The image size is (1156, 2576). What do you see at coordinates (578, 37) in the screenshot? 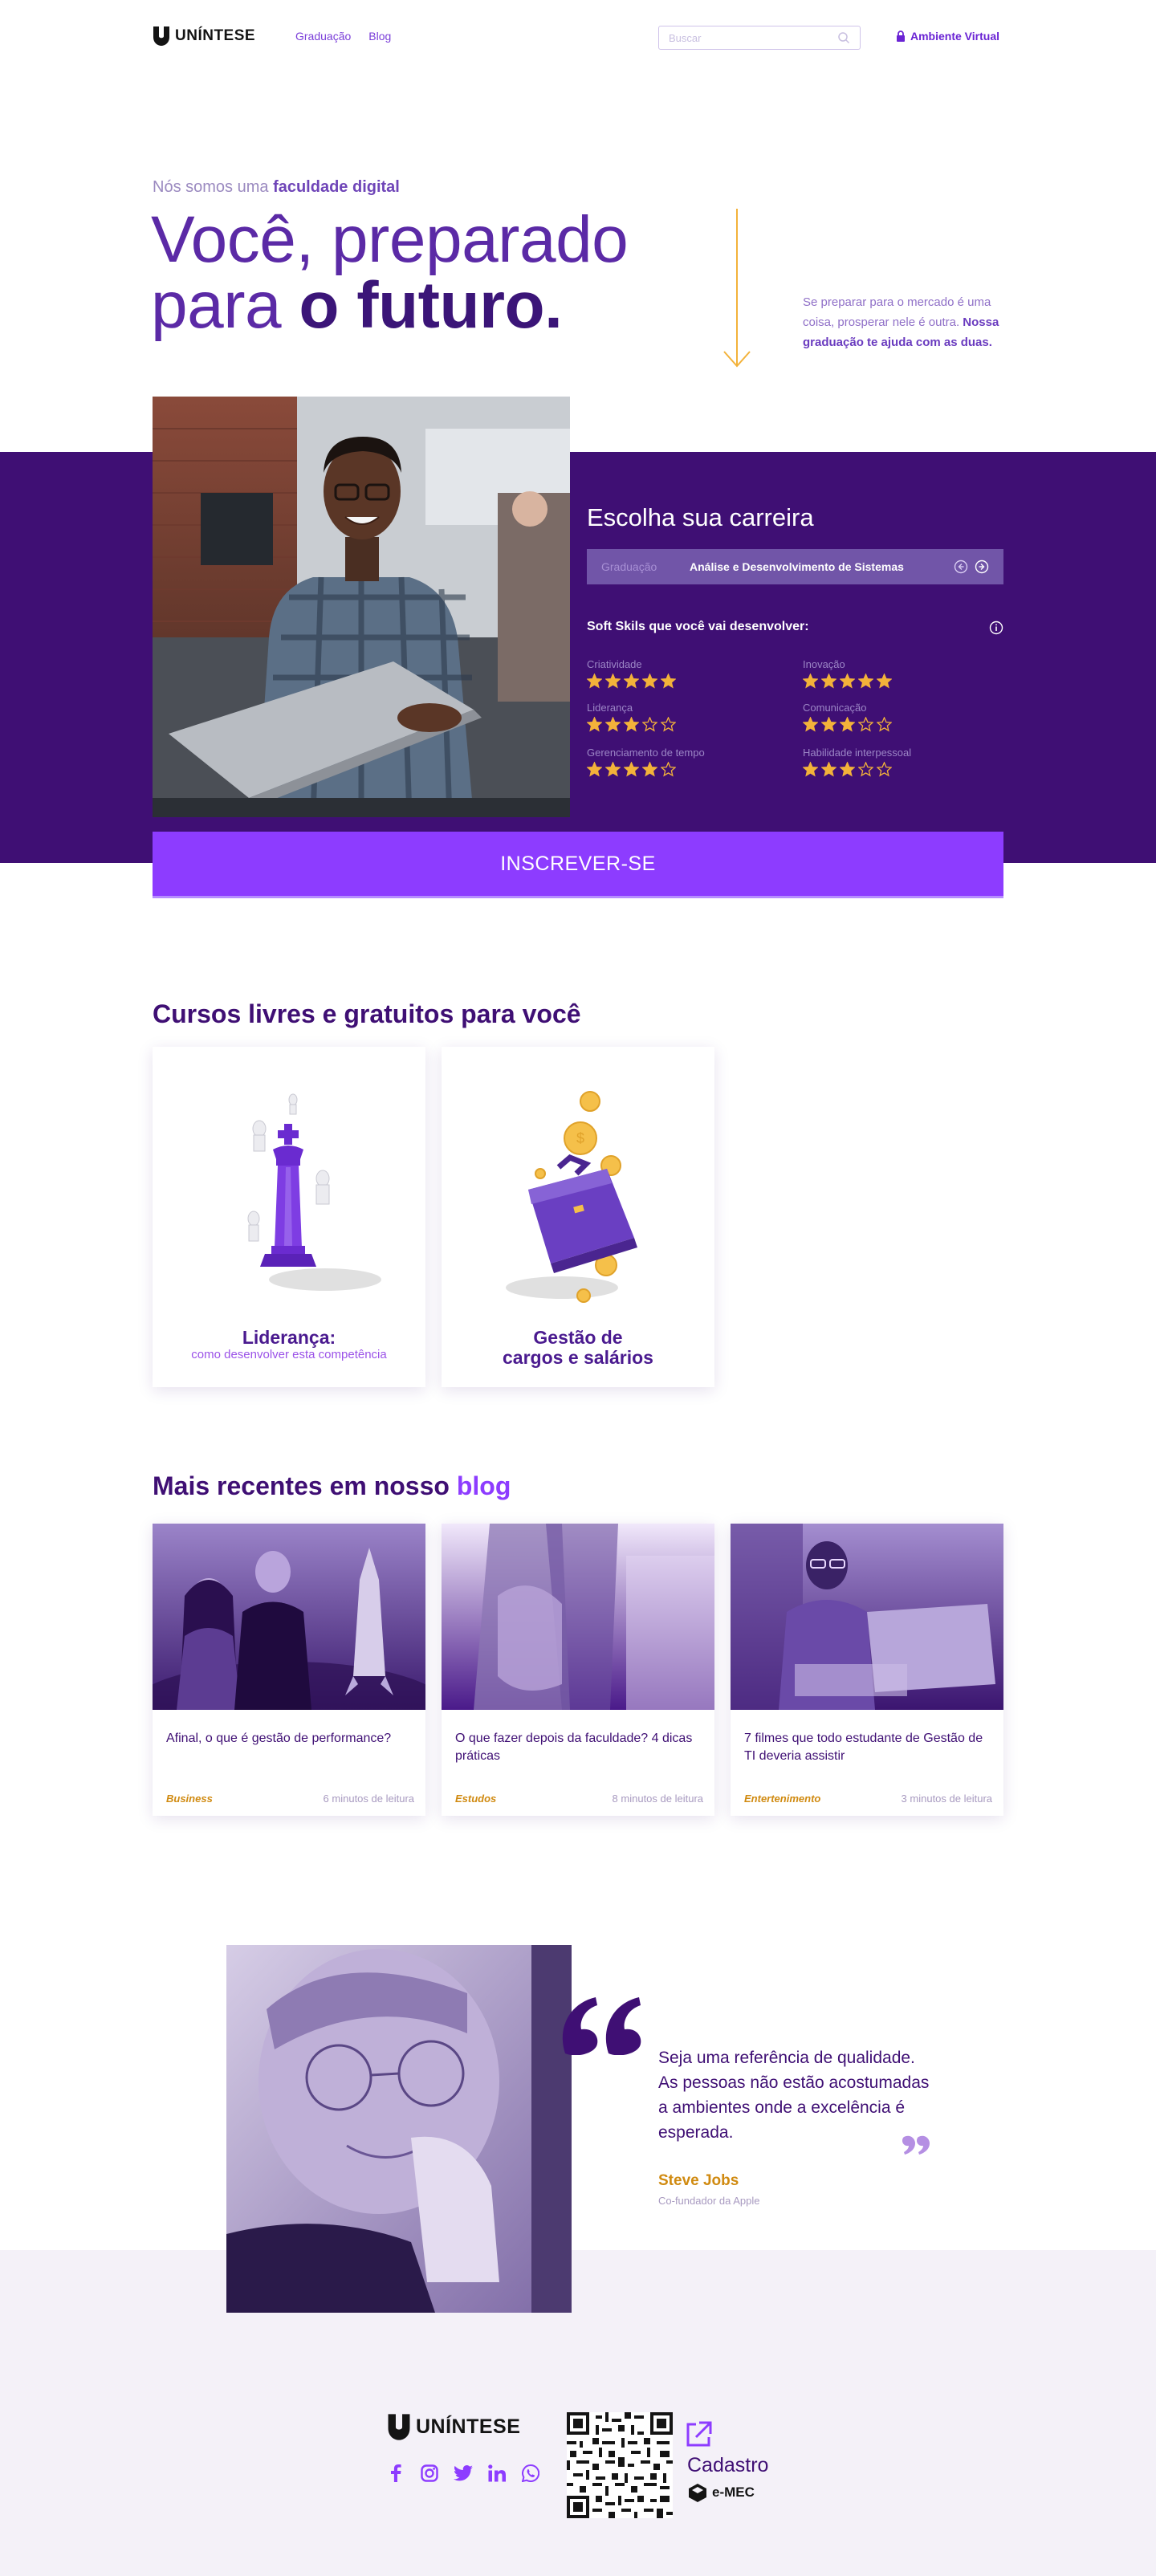
I see `site-header: UNÍNTESE Graduação Blog Ambiente Virtual` at bounding box center [578, 37].